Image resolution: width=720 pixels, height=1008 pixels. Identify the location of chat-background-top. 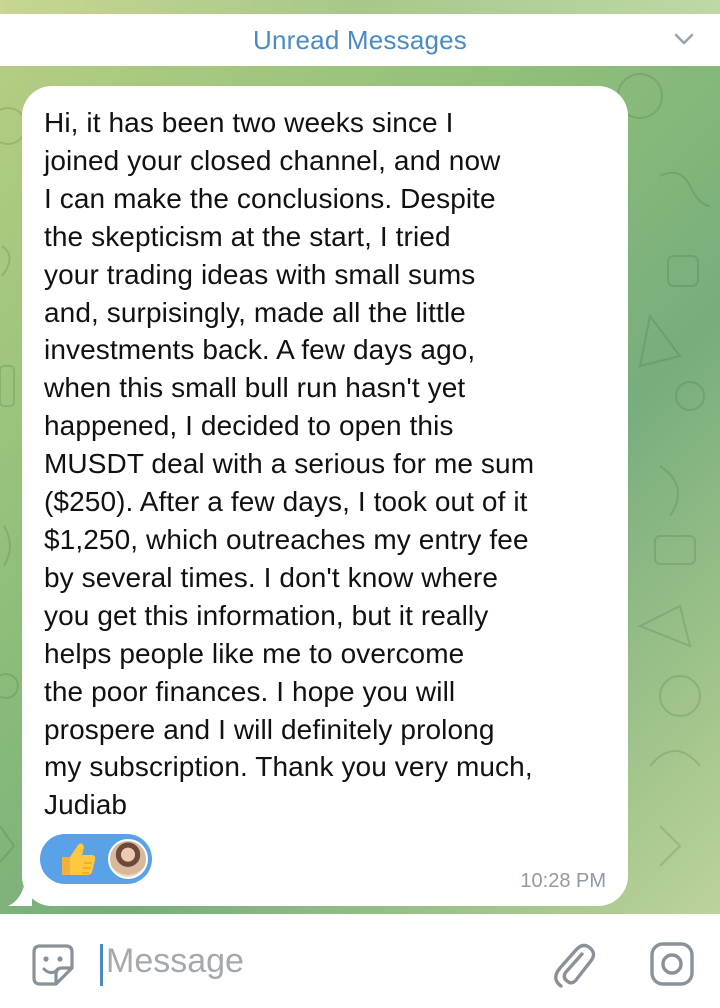
(360, 7).